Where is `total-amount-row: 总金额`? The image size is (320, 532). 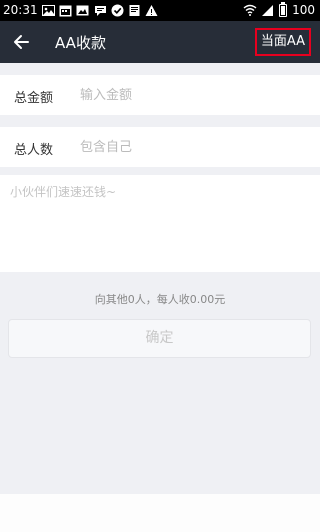
total-amount-row: 总金额 is located at coordinates (160, 95).